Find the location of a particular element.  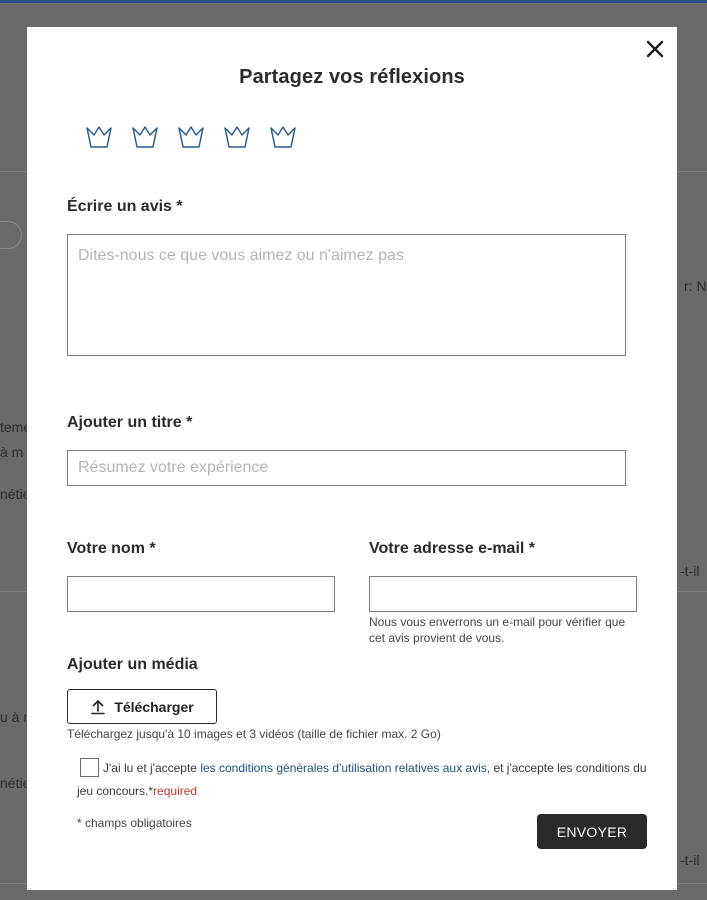

headline-input is located at coordinates (346, 468).